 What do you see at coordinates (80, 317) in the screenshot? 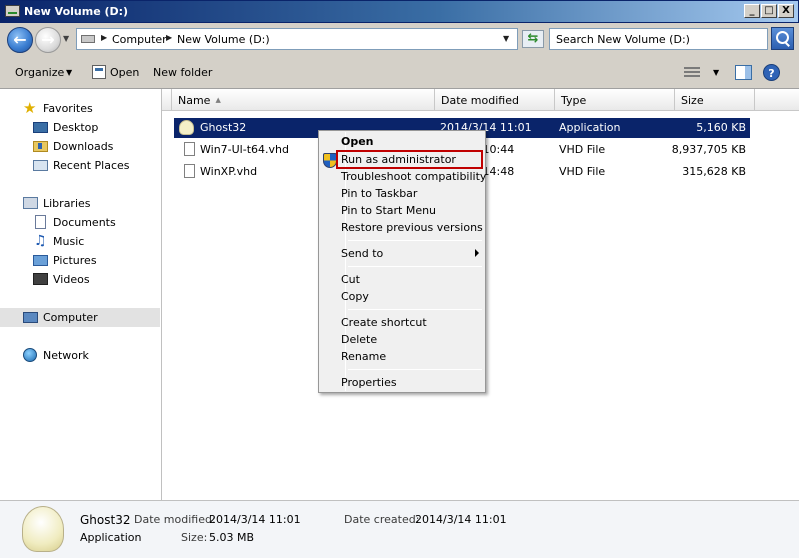
I see `nav-computer: Computer` at bounding box center [80, 317].